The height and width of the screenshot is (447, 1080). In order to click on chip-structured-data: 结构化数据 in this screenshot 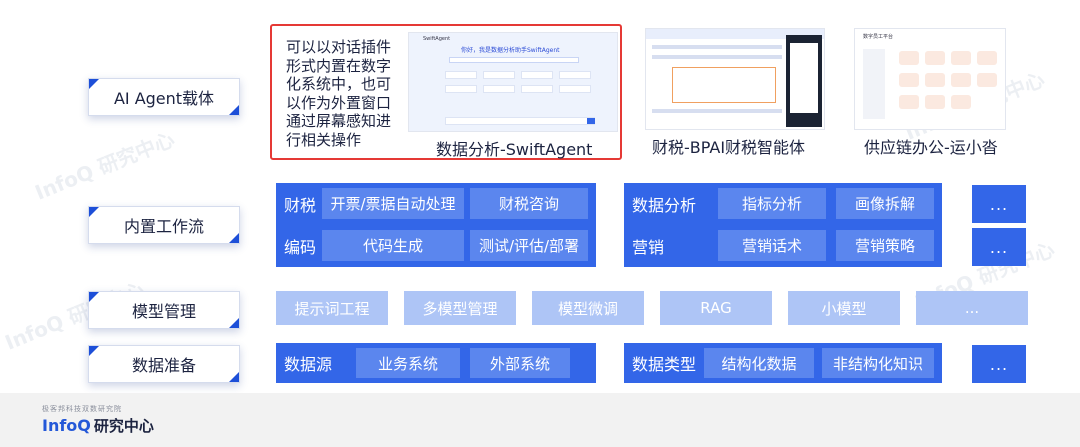, I will do `click(759, 363)`.